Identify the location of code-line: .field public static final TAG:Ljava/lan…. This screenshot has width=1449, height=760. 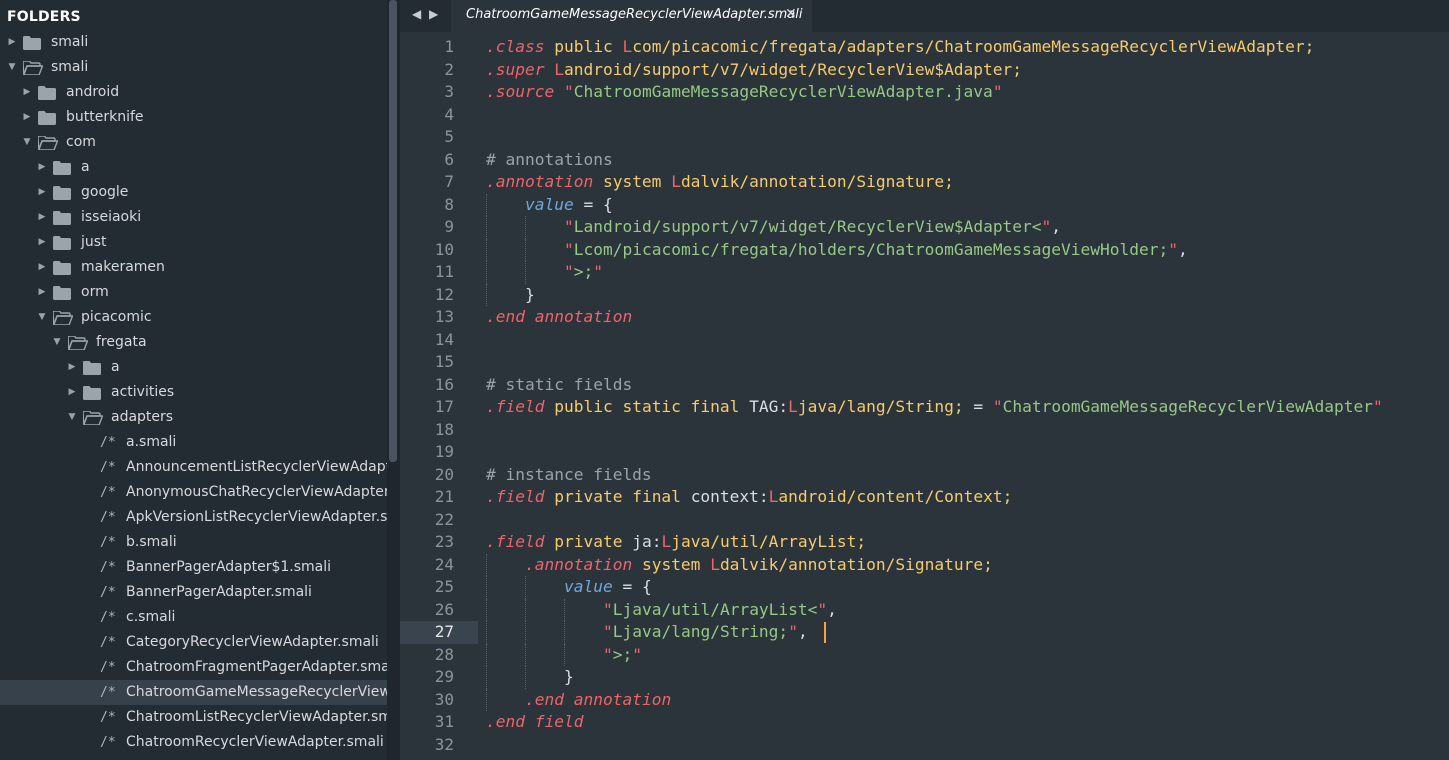
(934, 407).